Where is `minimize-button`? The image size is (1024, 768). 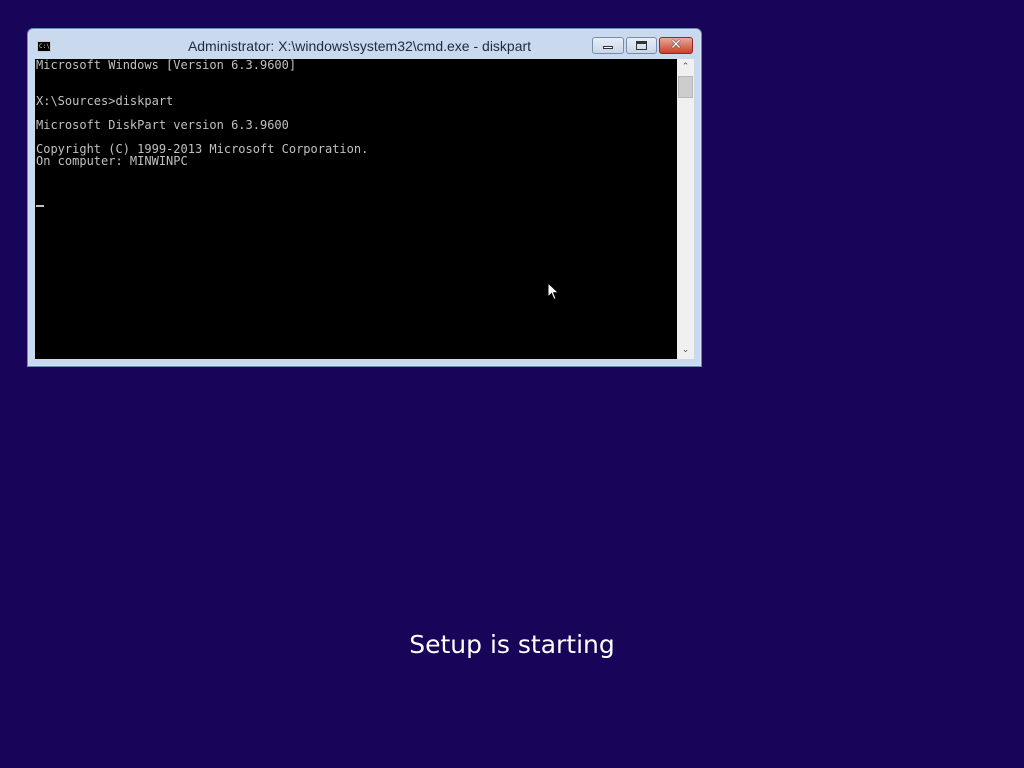 minimize-button is located at coordinates (608, 45).